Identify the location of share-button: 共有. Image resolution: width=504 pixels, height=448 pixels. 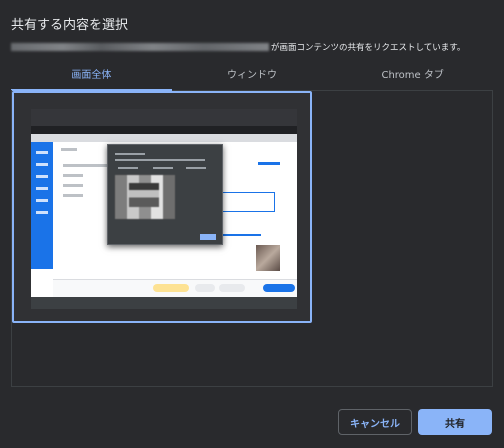
(455, 422).